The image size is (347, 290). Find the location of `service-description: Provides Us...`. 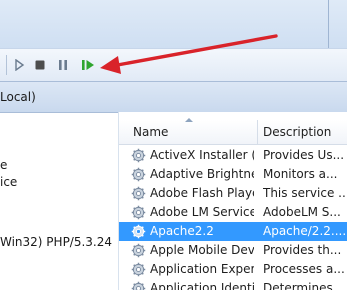

service-description: Provides Us... is located at coordinates (304, 155).